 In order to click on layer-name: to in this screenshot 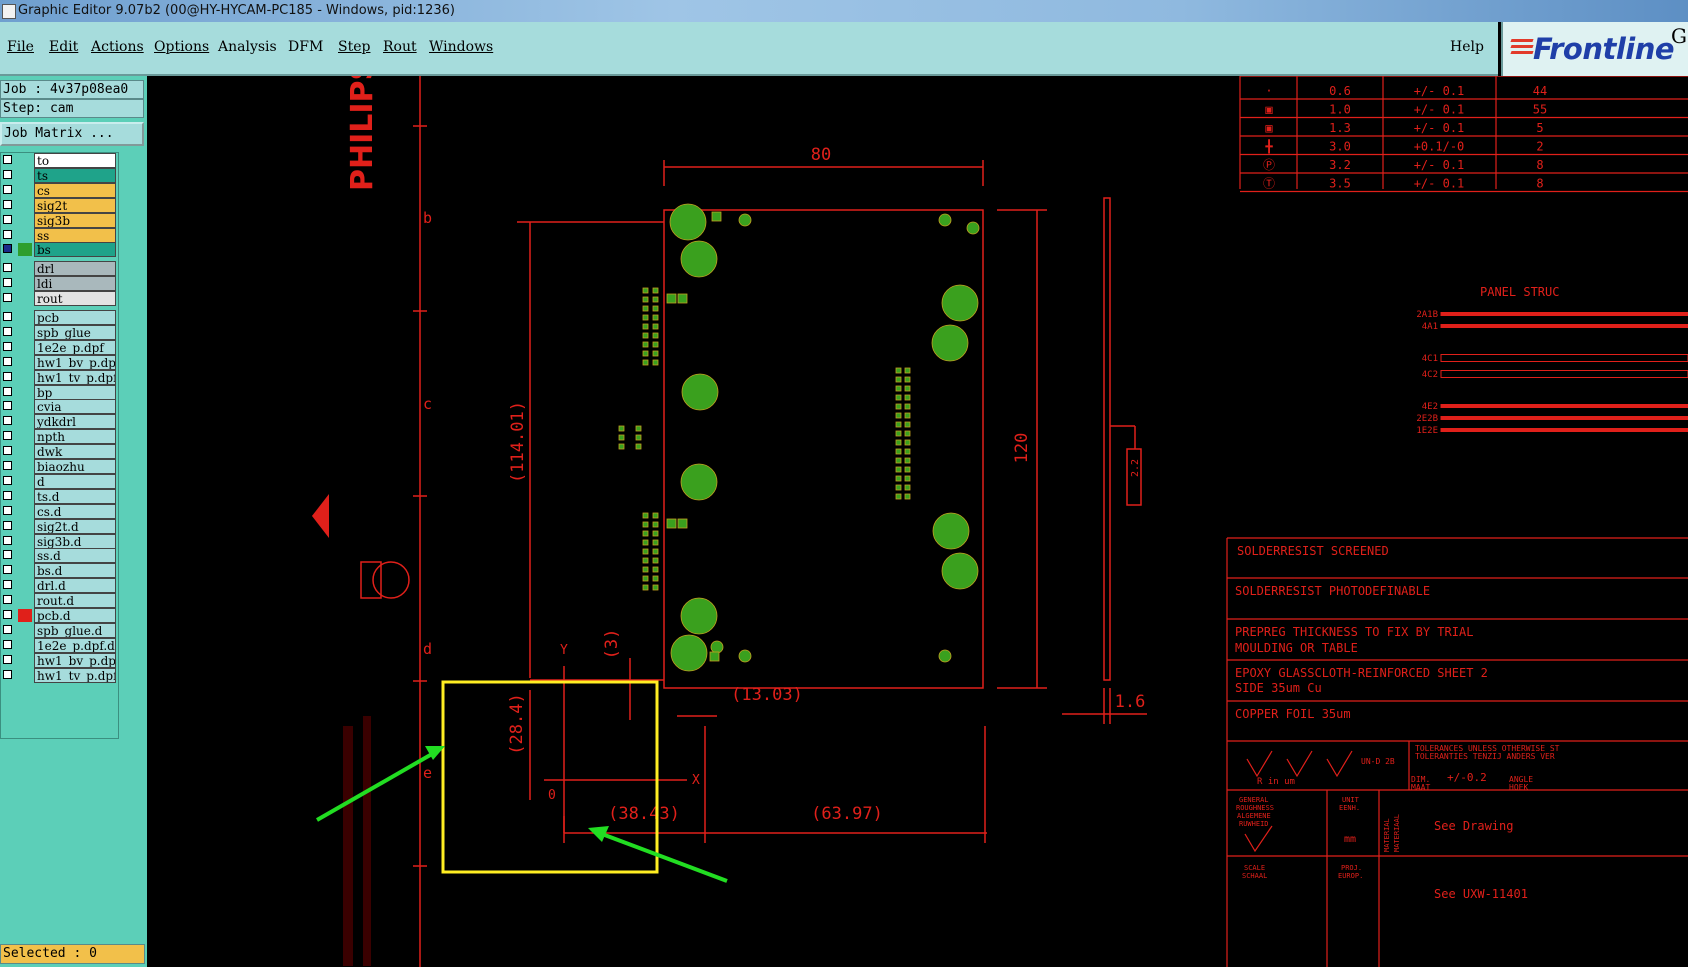, I will do `click(75, 160)`.